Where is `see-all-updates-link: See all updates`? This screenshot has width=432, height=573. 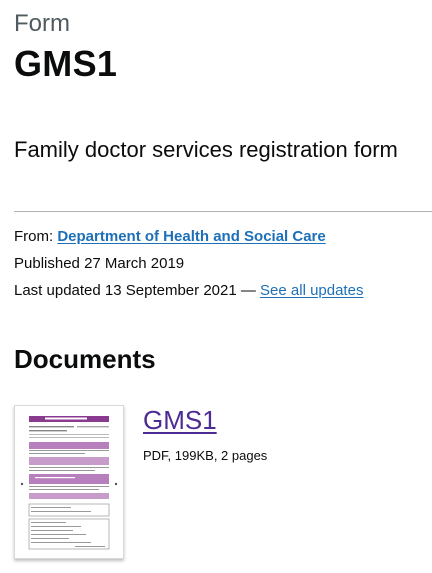 see-all-updates-link: See all updates is located at coordinates (311, 290).